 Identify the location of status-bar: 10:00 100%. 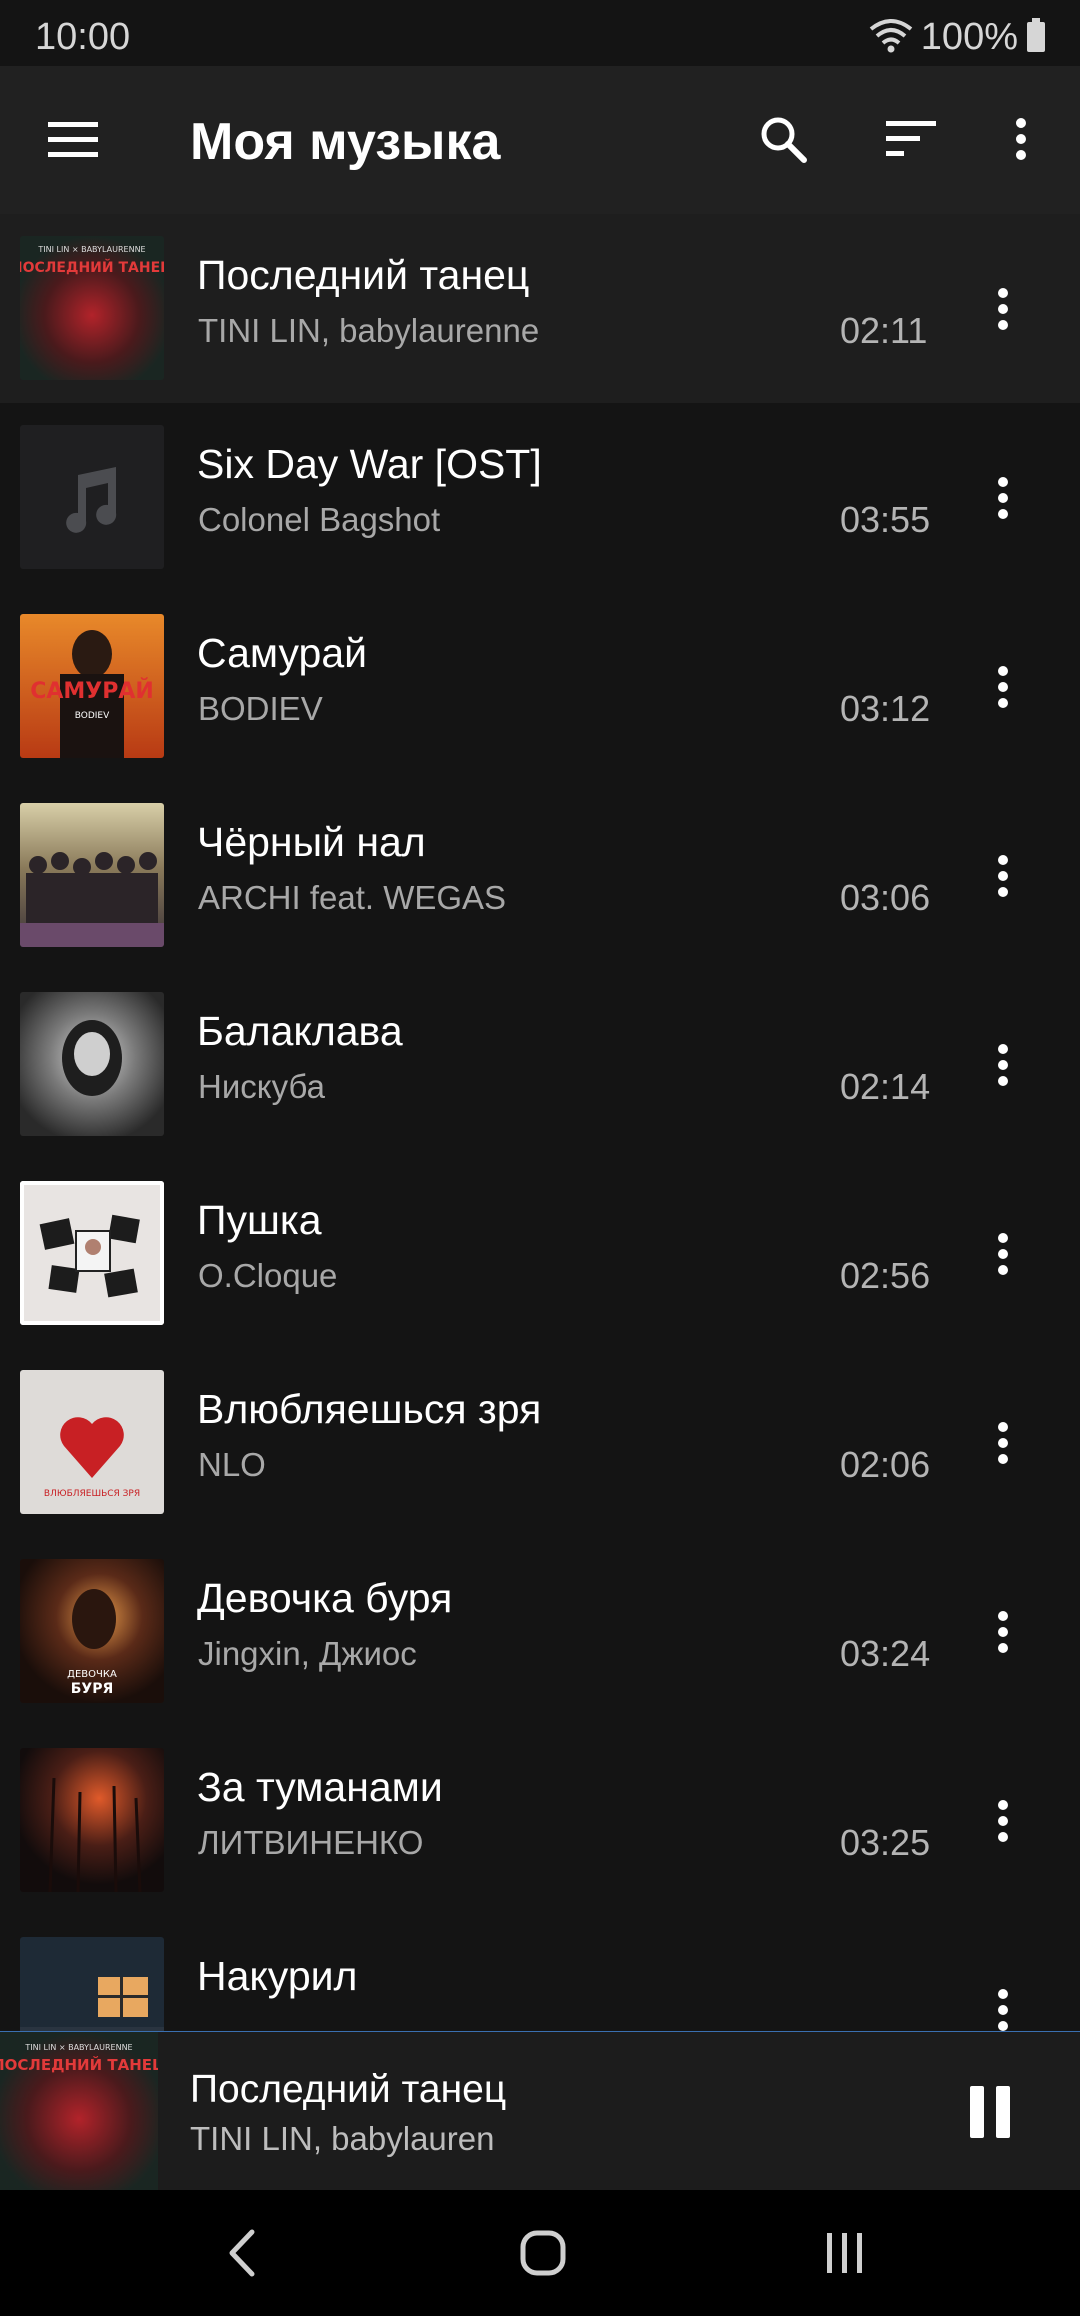
(540, 33).